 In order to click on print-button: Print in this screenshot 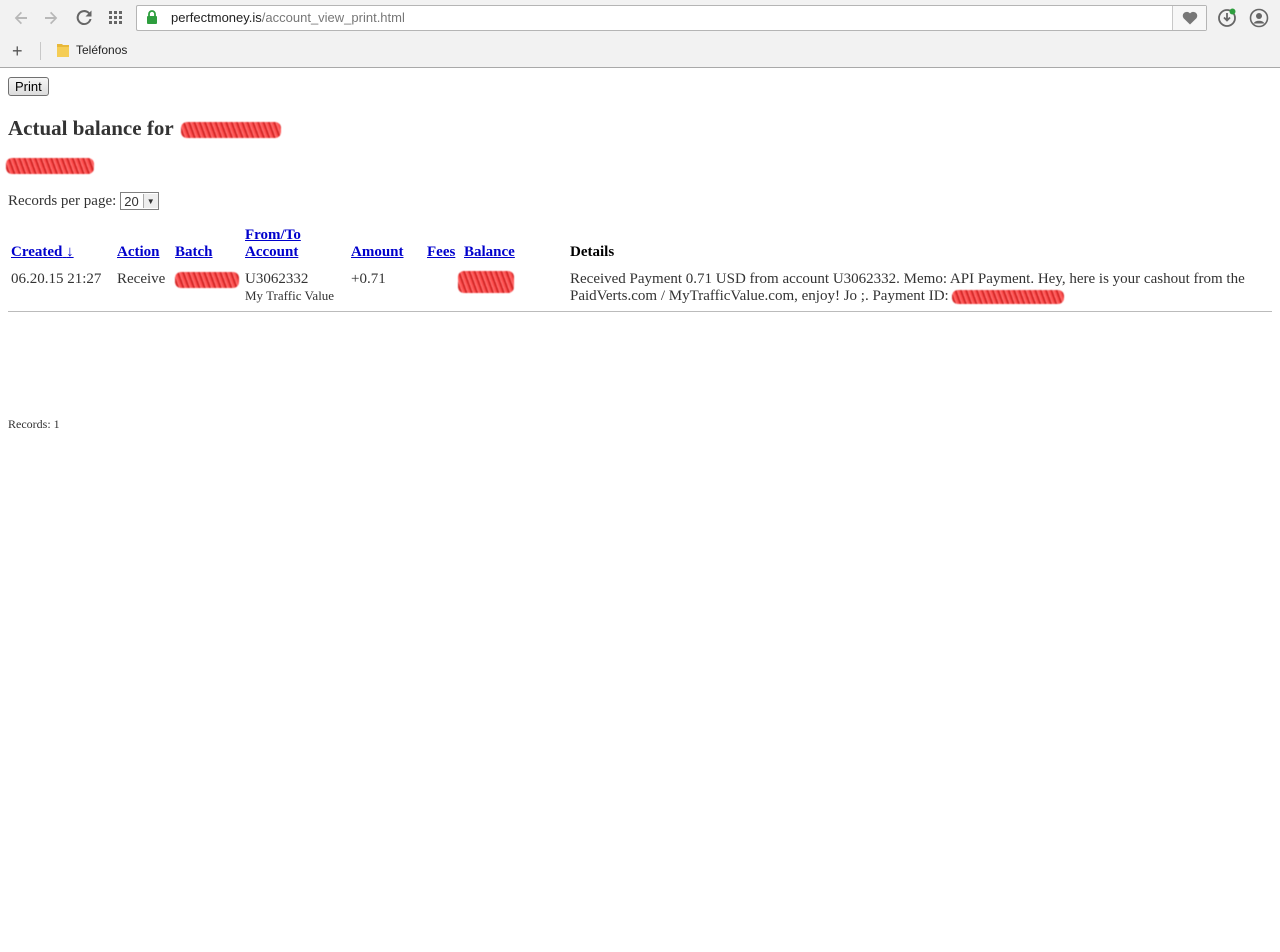, I will do `click(28, 86)`.